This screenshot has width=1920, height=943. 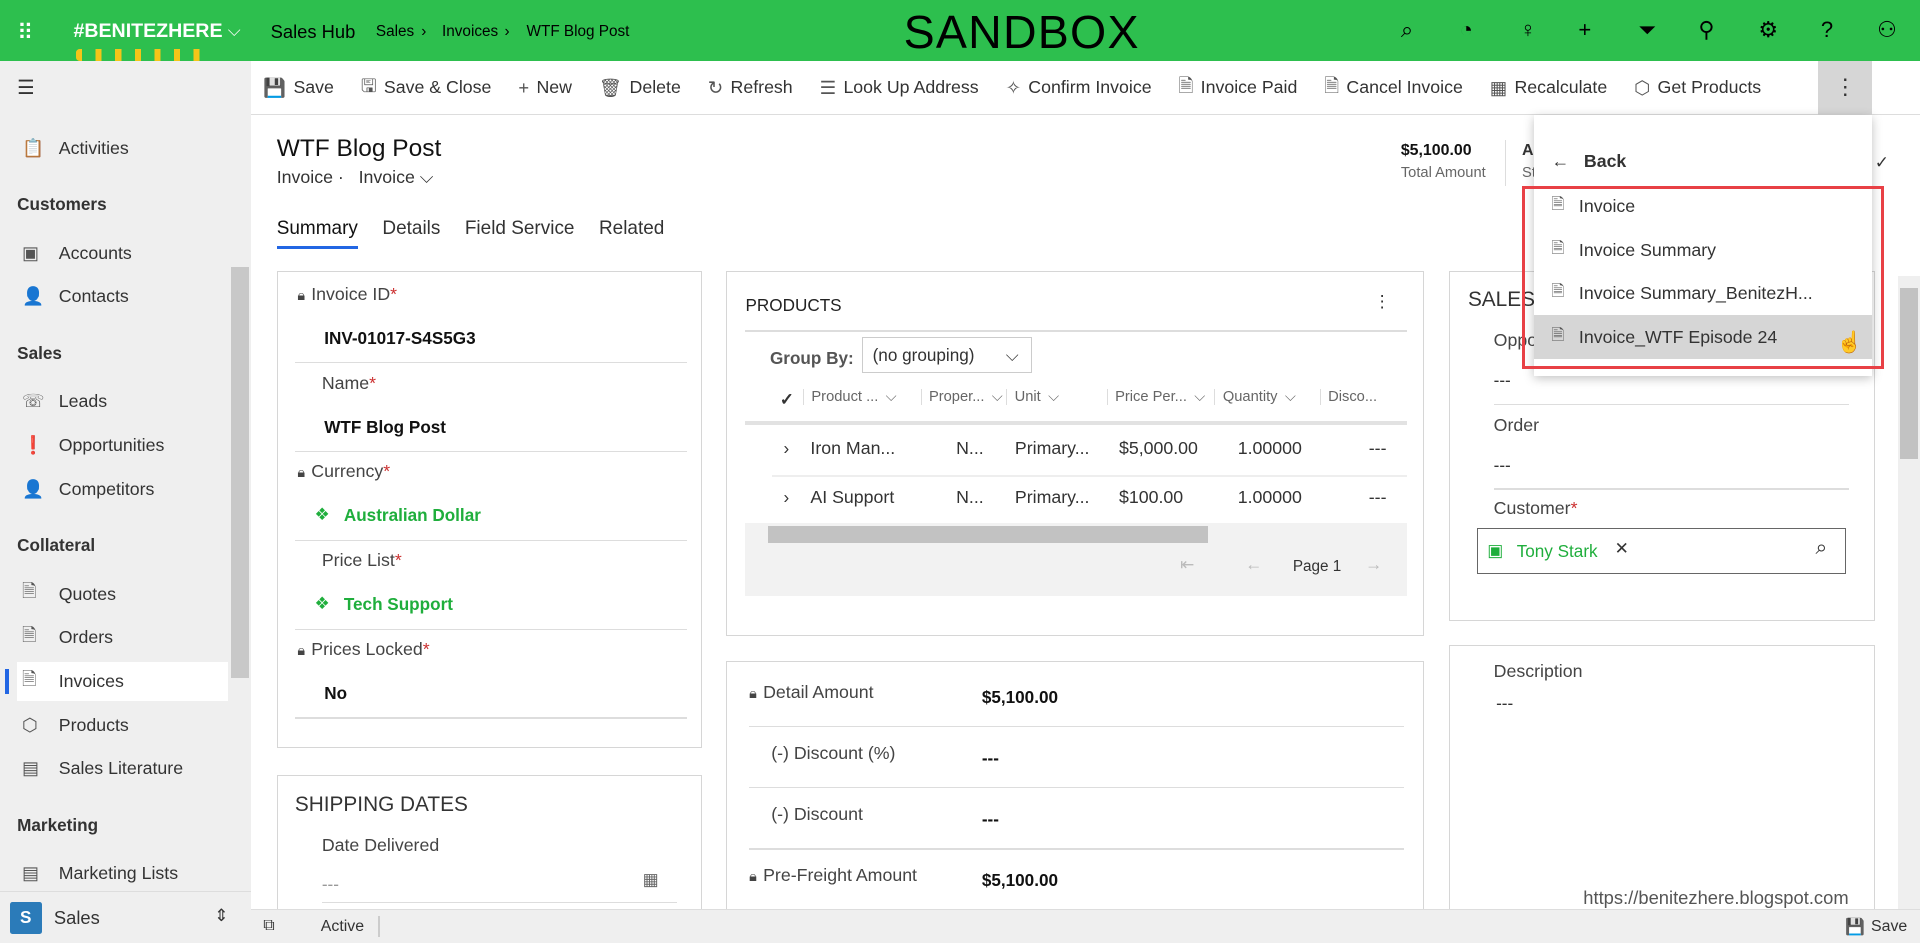 What do you see at coordinates (122, 148) in the screenshot?
I see `sidebar-item-activities: 📋 Activities` at bounding box center [122, 148].